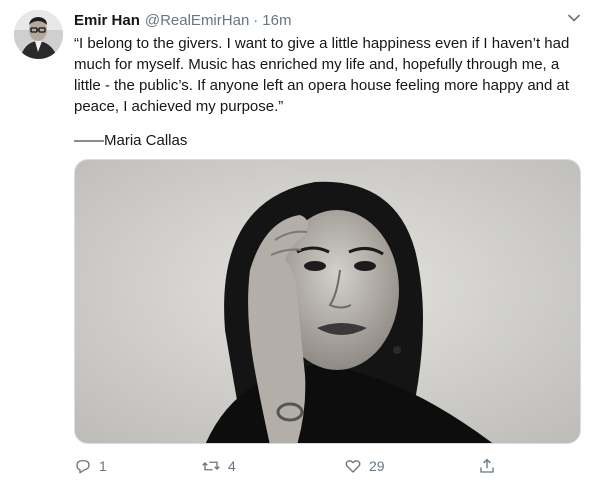 Image resolution: width=598 pixels, height=487 pixels. I want to click on reply-button: 1, so click(90, 466).